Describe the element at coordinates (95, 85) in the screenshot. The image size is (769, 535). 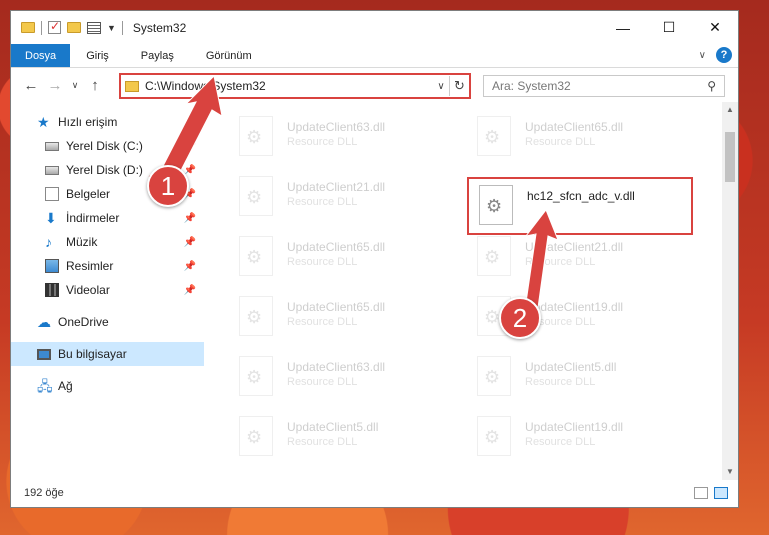
I see `up-button: ↑` at that location.